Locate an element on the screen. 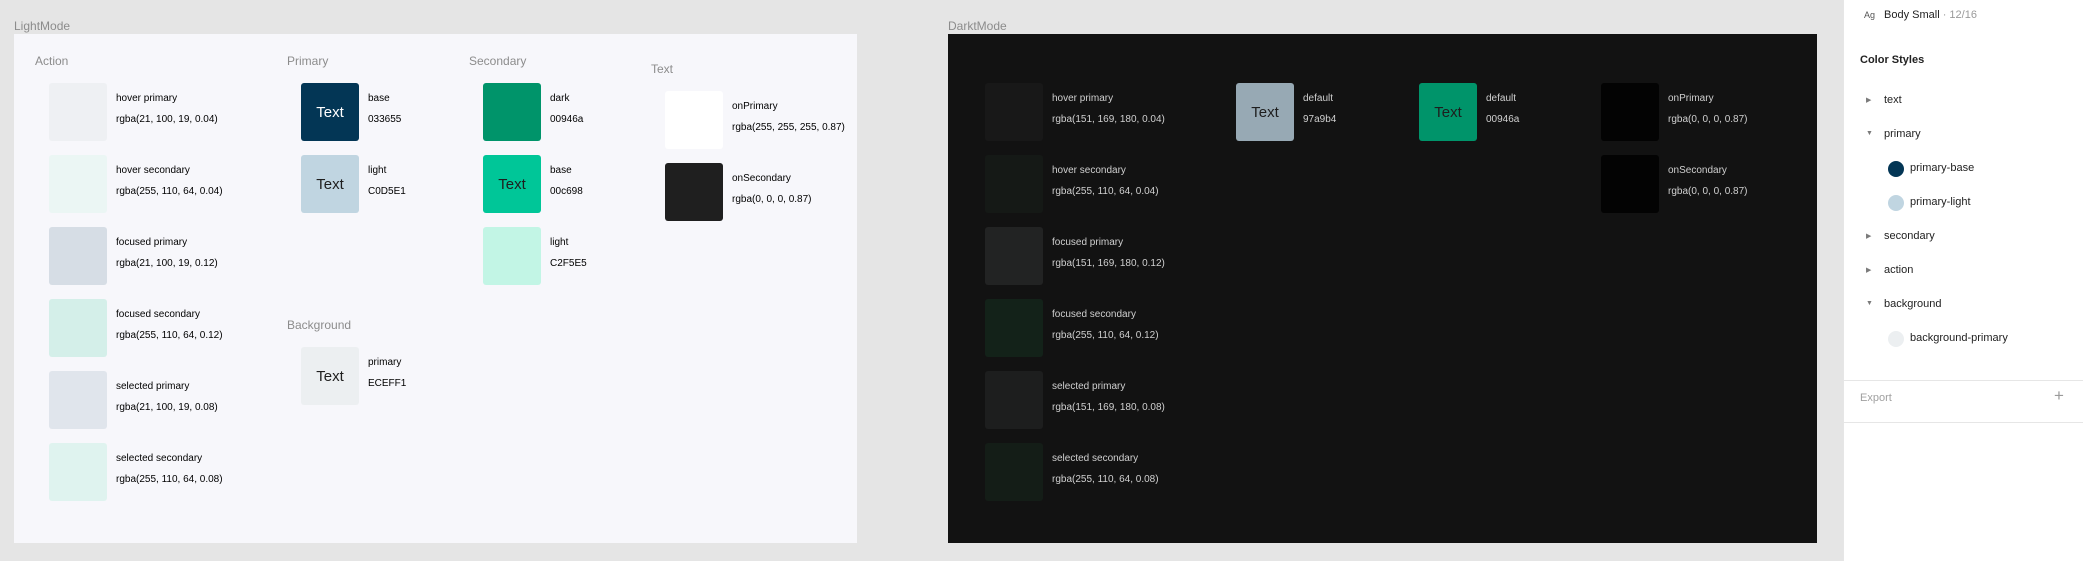 The width and height of the screenshot is (2083, 561). text-style-size: · 12/16 is located at coordinates (1958, 15).